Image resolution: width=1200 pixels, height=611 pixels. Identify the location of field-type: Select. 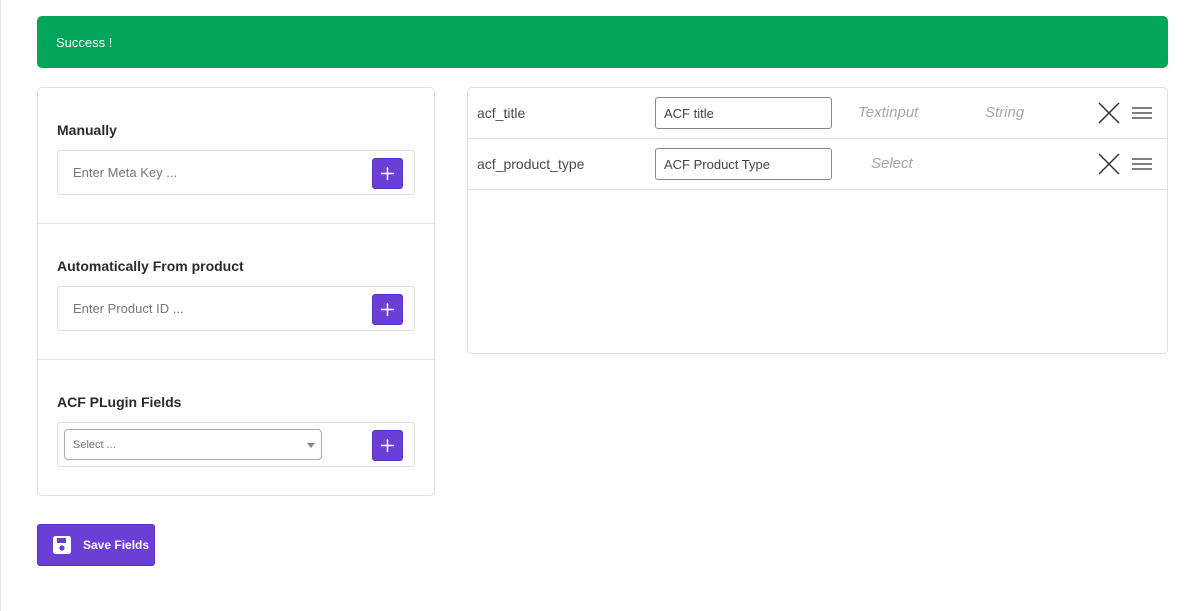
(892, 163).